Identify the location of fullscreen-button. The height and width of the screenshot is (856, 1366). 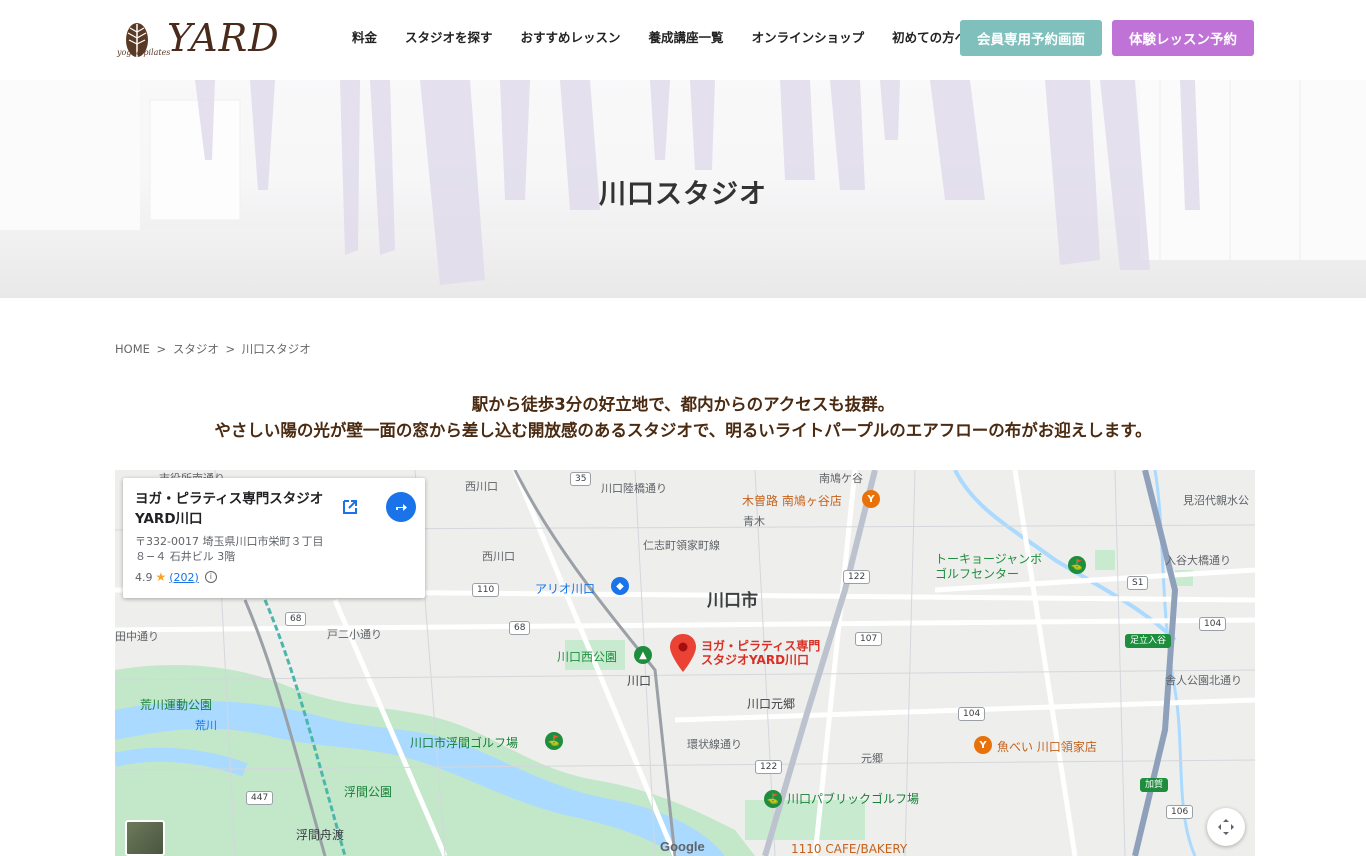
(1226, 827).